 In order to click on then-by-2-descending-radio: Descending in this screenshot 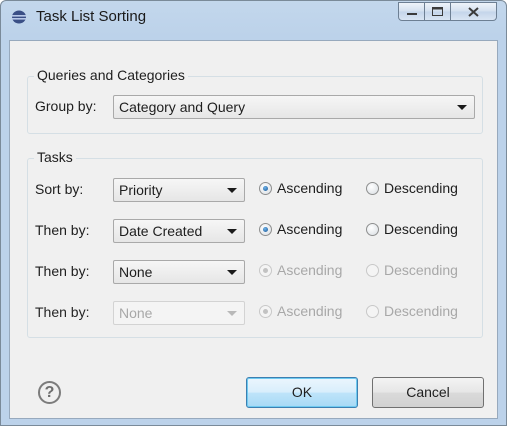, I will do `click(412, 270)`.